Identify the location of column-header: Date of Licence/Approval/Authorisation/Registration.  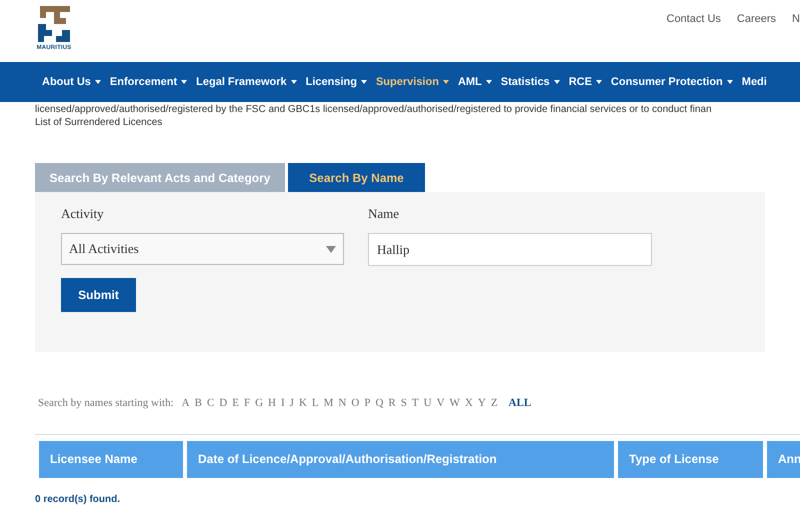
(400, 459).